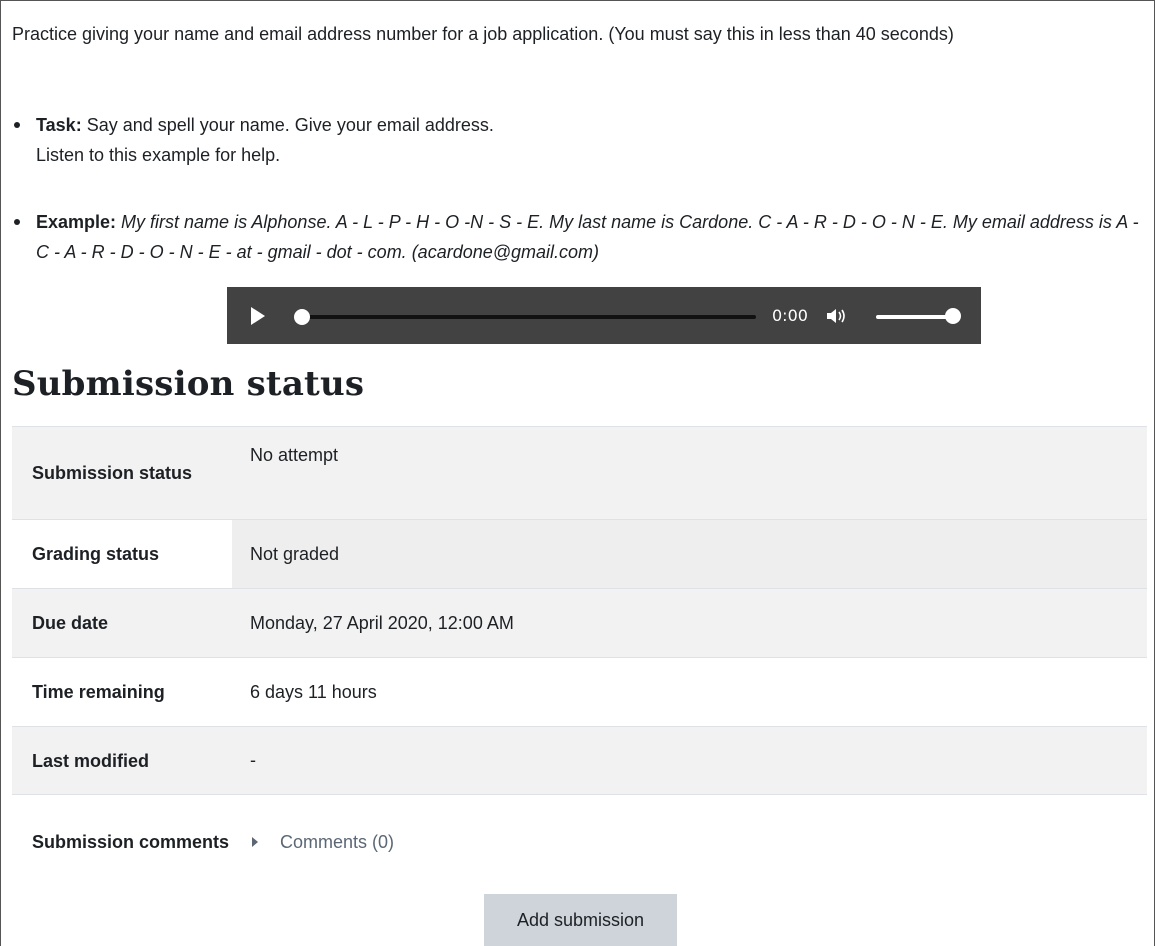 The image size is (1155, 946). Describe the element at coordinates (579, 760) in the screenshot. I see `table-row: Last modified -` at that location.